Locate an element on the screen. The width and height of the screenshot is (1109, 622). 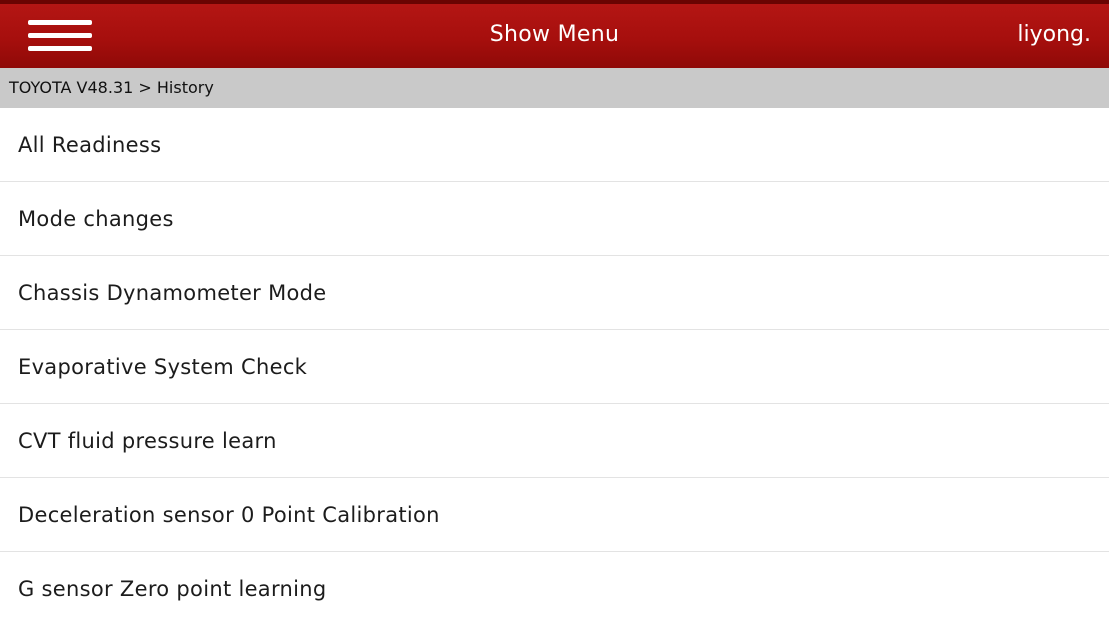
list-item-evaporative-system-check: Evaporative System Check is located at coordinates (554, 367).